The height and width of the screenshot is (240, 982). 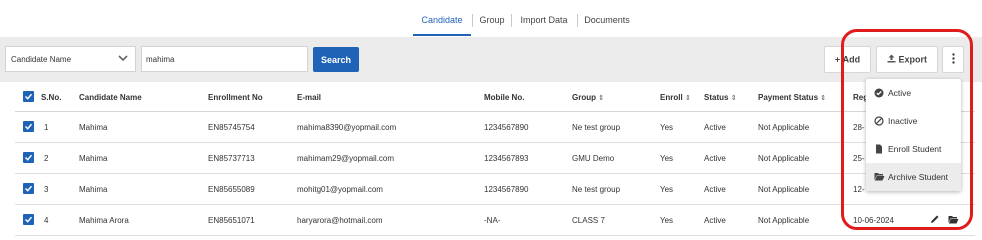 What do you see at coordinates (231, 127) in the screenshot?
I see `cell-enrollment: EN85745754` at bounding box center [231, 127].